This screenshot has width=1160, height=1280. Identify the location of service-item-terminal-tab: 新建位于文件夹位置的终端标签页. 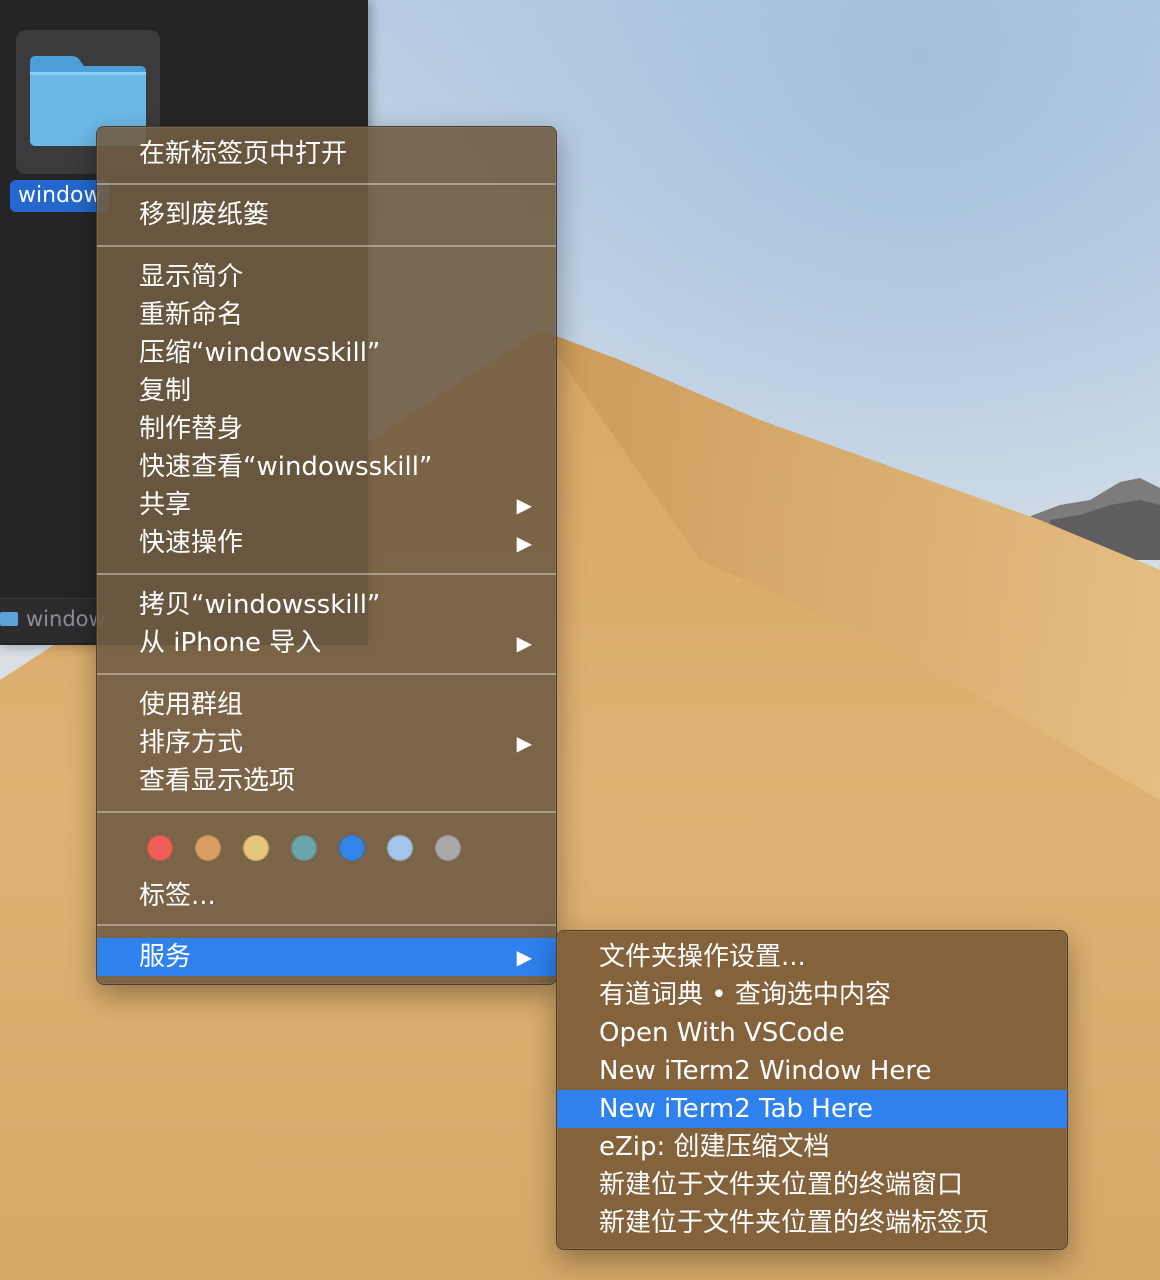
(812, 1223).